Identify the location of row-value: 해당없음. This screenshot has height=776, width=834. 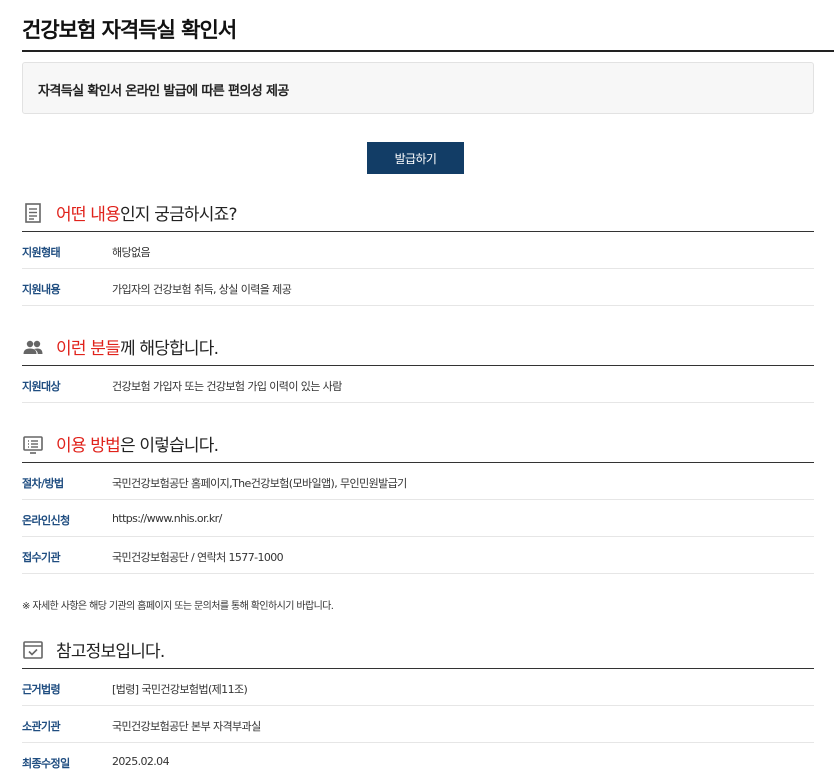
(131, 252).